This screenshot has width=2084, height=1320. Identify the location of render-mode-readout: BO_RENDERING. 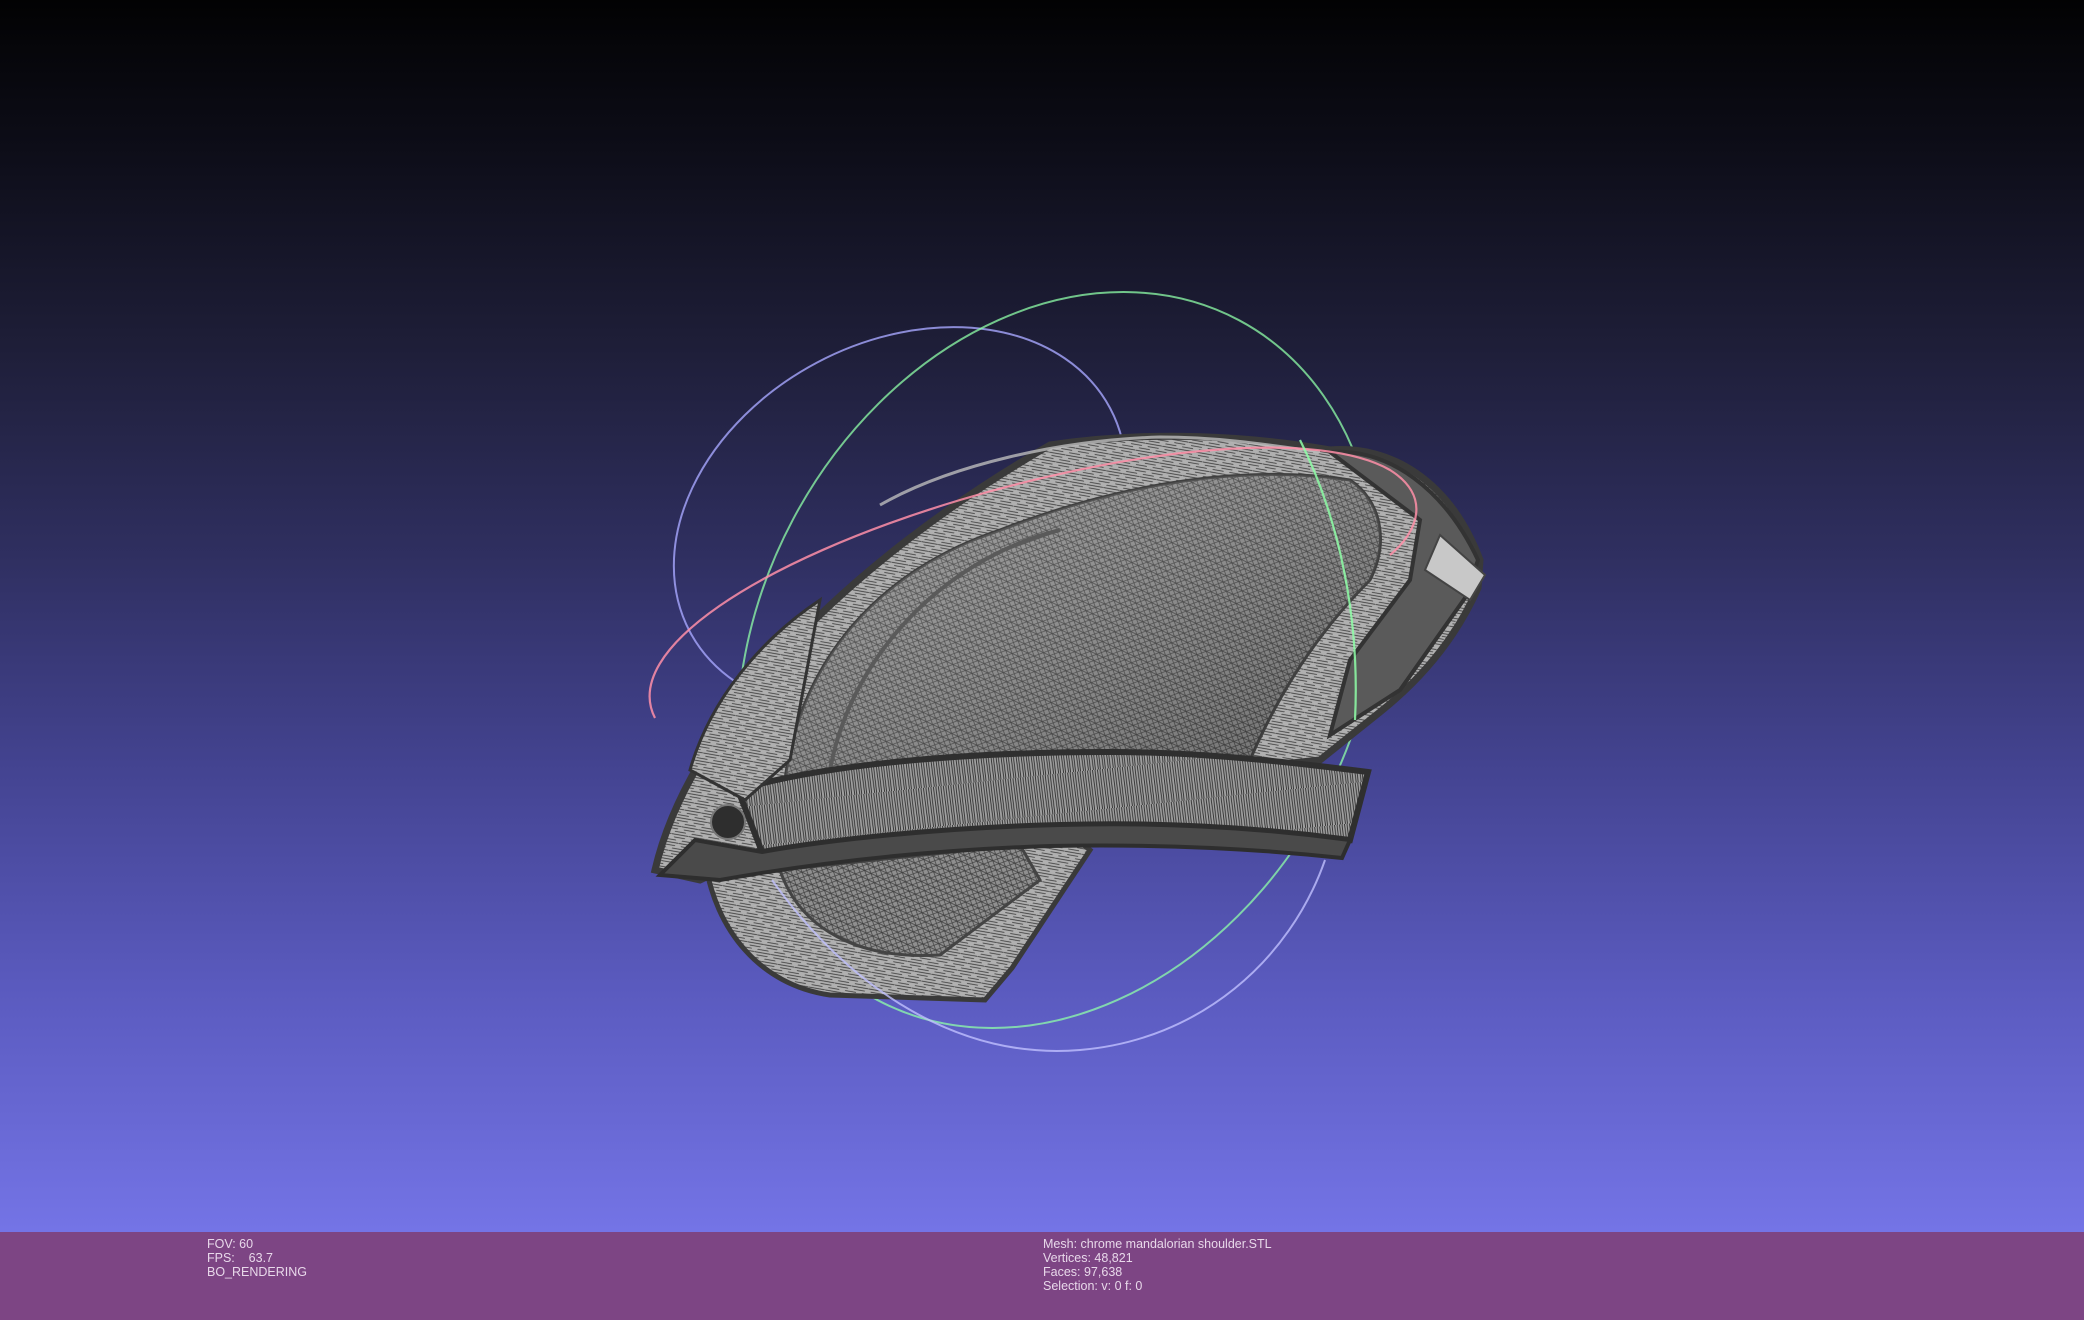
(257, 1272).